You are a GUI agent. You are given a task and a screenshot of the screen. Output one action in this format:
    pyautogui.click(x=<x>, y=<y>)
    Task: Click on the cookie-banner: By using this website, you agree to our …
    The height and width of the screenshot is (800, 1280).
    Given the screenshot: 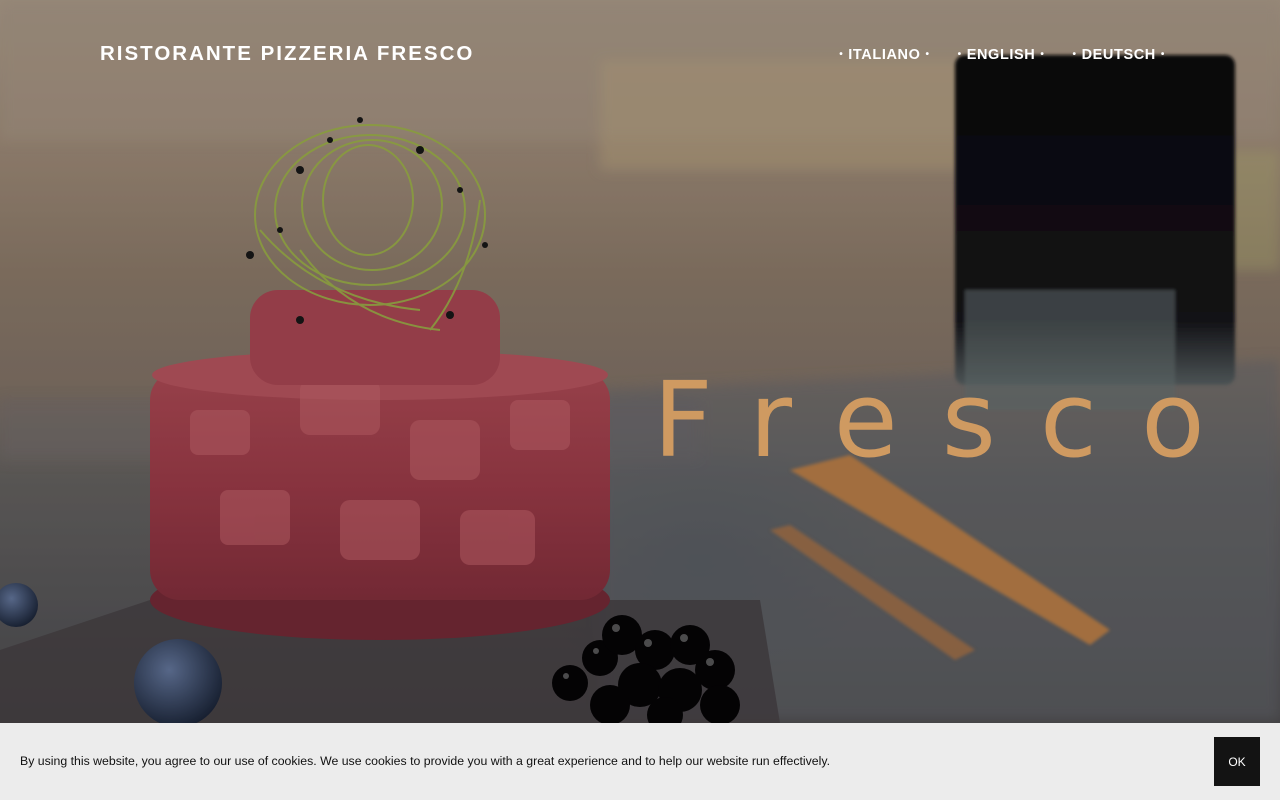 What is the action you would take?
    pyautogui.click(x=640, y=761)
    